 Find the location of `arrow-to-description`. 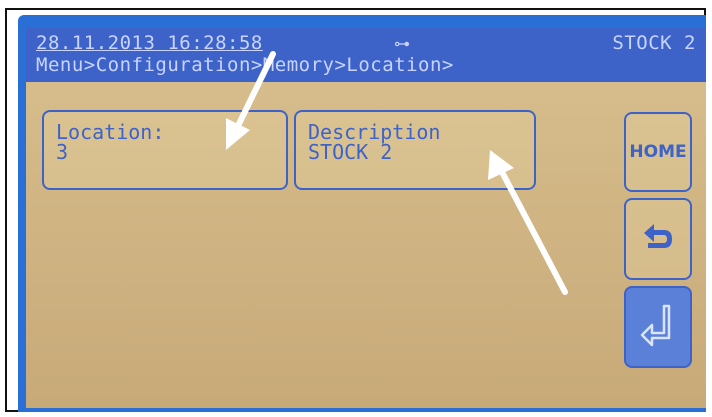

arrow-to-description is located at coordinates (528, 222).